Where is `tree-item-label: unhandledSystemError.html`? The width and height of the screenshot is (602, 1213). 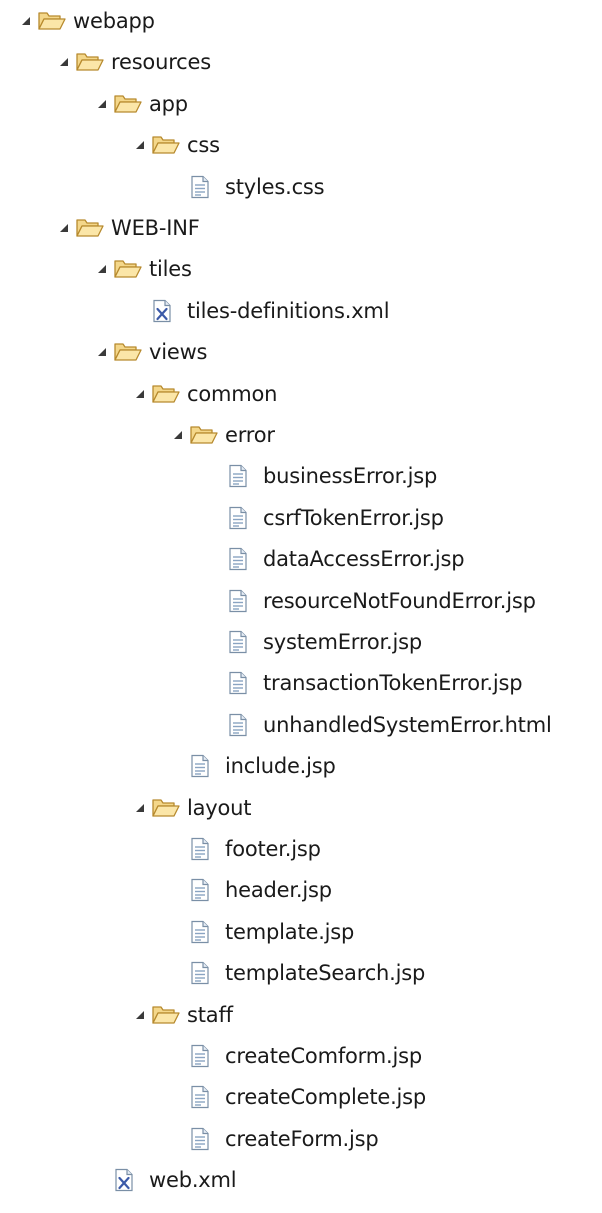 tree-item-label: unhandledSystemError.html is located at coordinates (407, 724).